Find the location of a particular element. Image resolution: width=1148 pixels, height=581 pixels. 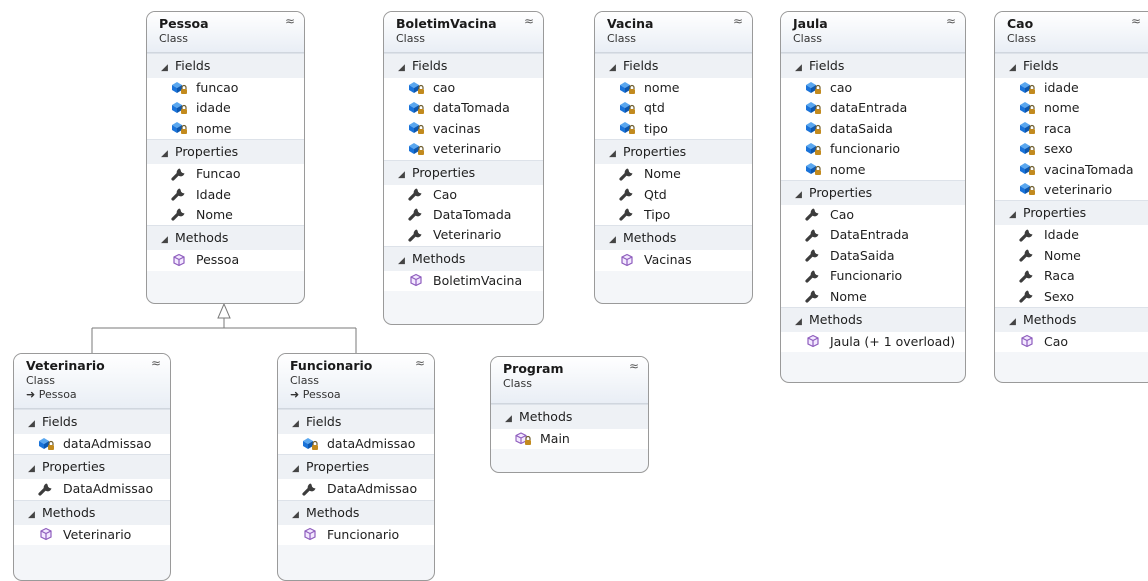

field-member: funcao is located at coordinates (225, 88).